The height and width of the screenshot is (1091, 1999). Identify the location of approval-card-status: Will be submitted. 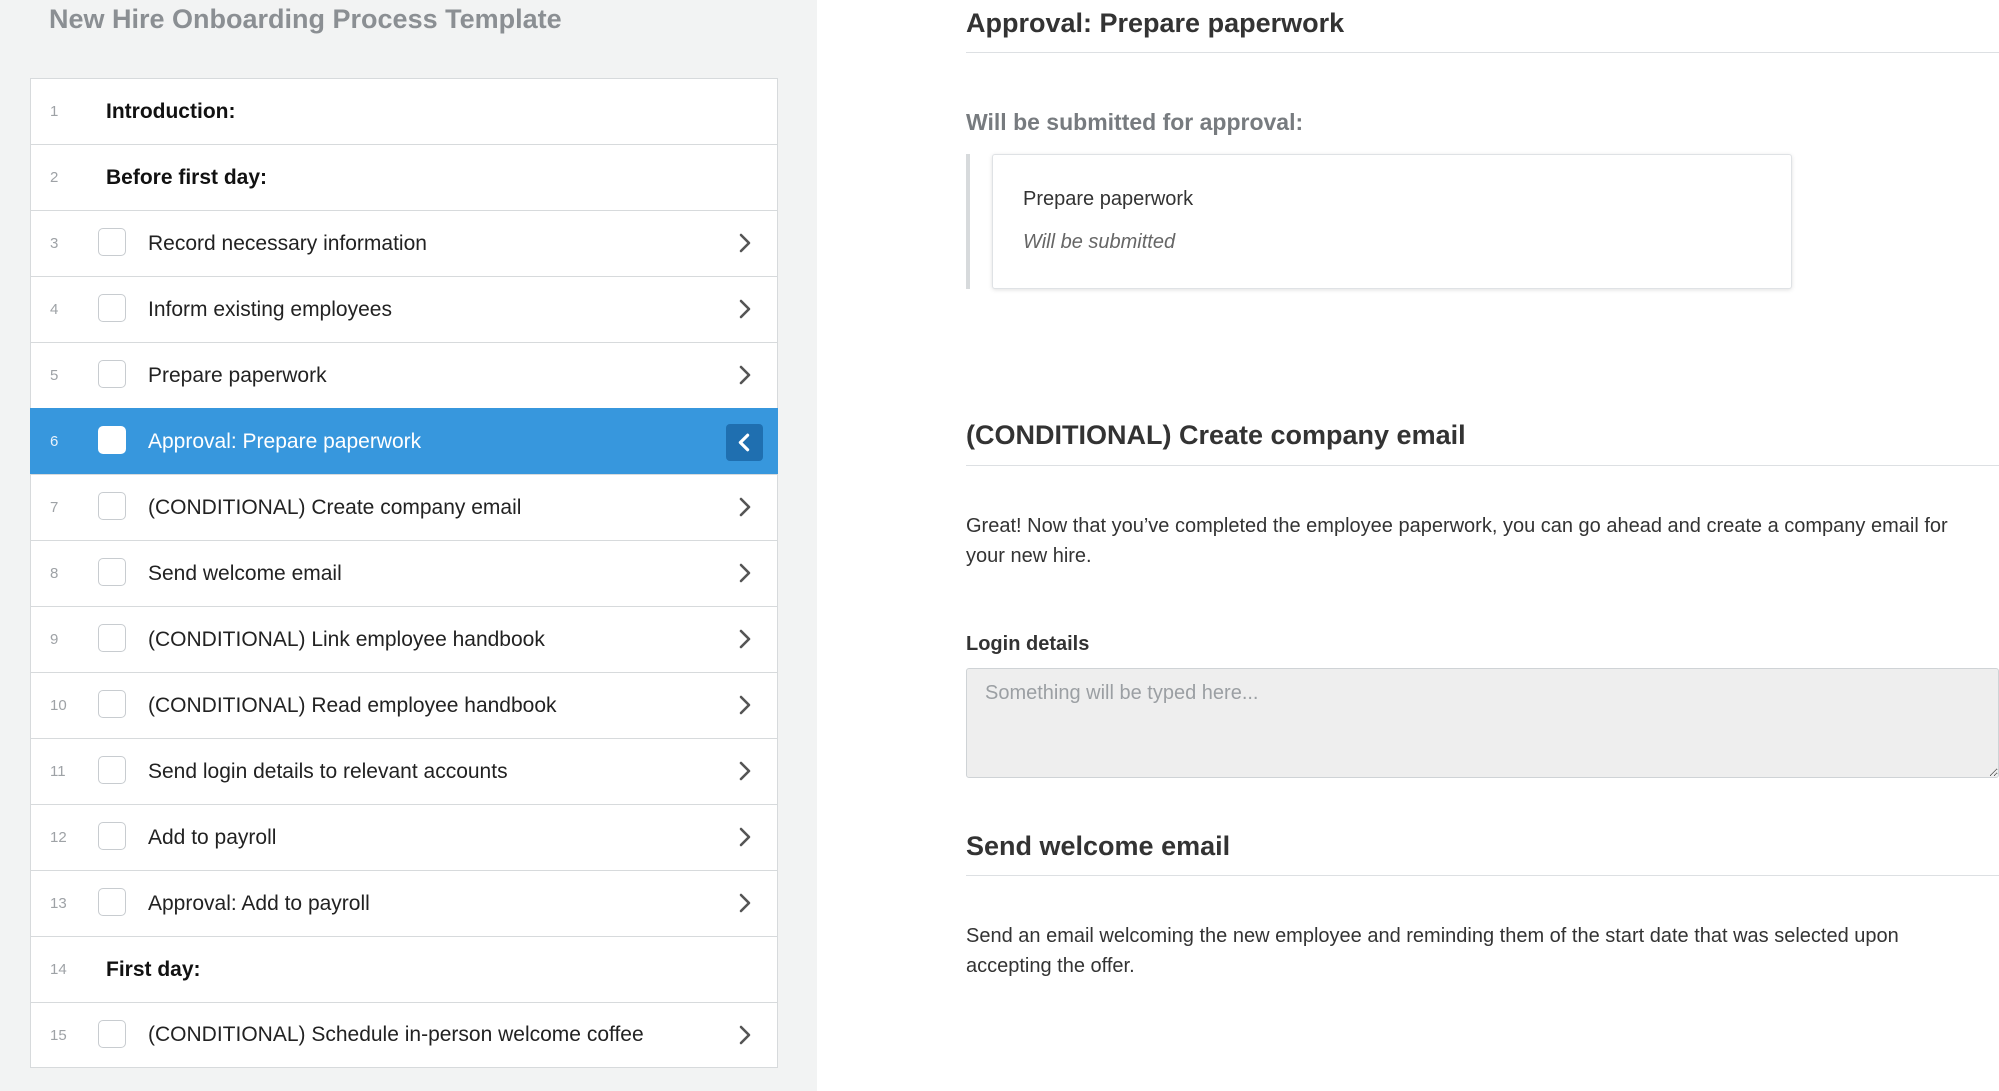
(1099, 242).